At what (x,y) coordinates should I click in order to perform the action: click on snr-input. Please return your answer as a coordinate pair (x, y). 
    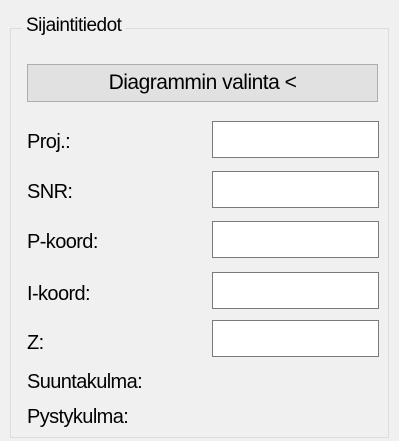
    Looking at the image, I should click on (295, 189).